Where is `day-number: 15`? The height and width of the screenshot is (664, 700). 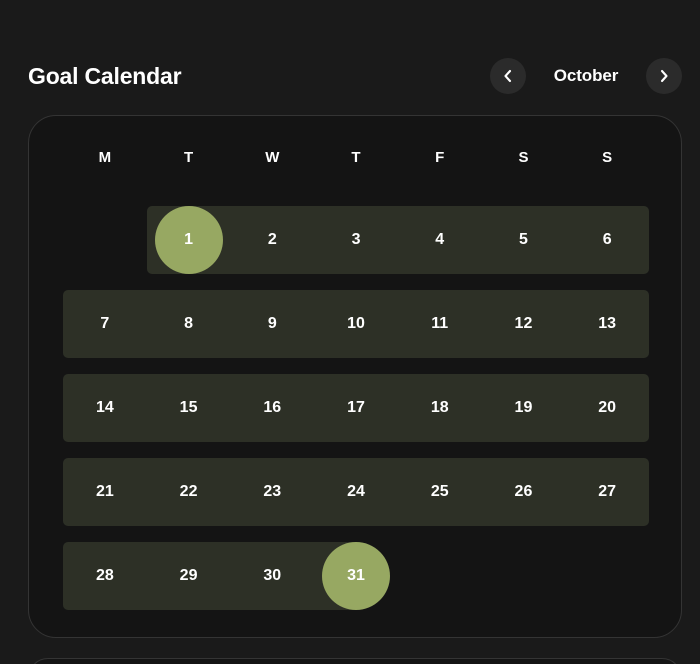
day-number: 15 is located at coordinates (188, 407).